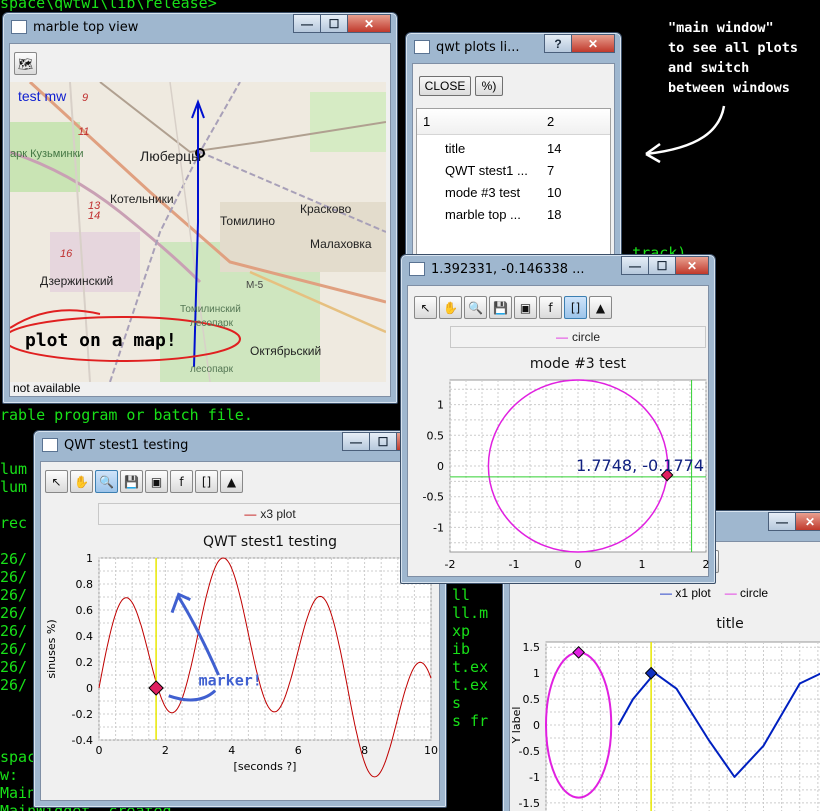 The height and width of the screenshot is (811, 820). What do you see at coordinates (706, 564) in the screenshot?
I see `x-tick-label: 2` at bounding box center [706, 564].